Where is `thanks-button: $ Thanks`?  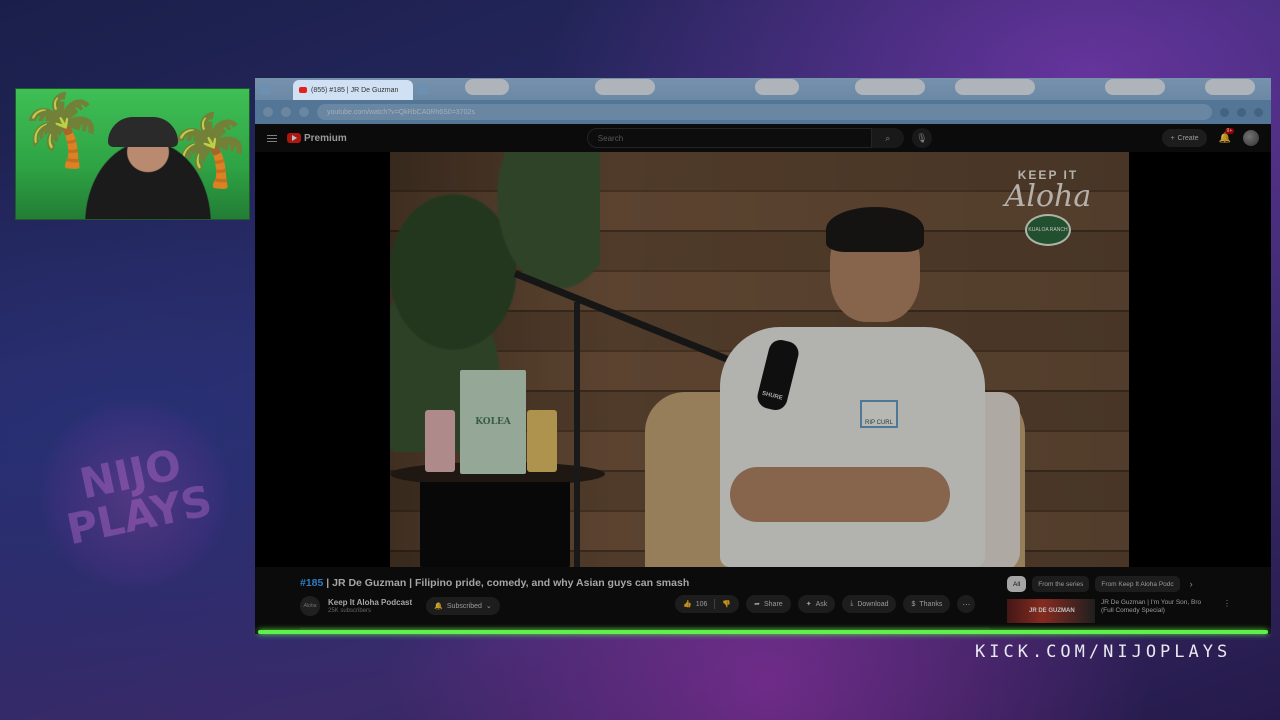 thanks-button: $ Thanks is located at coordinates (927, 604).